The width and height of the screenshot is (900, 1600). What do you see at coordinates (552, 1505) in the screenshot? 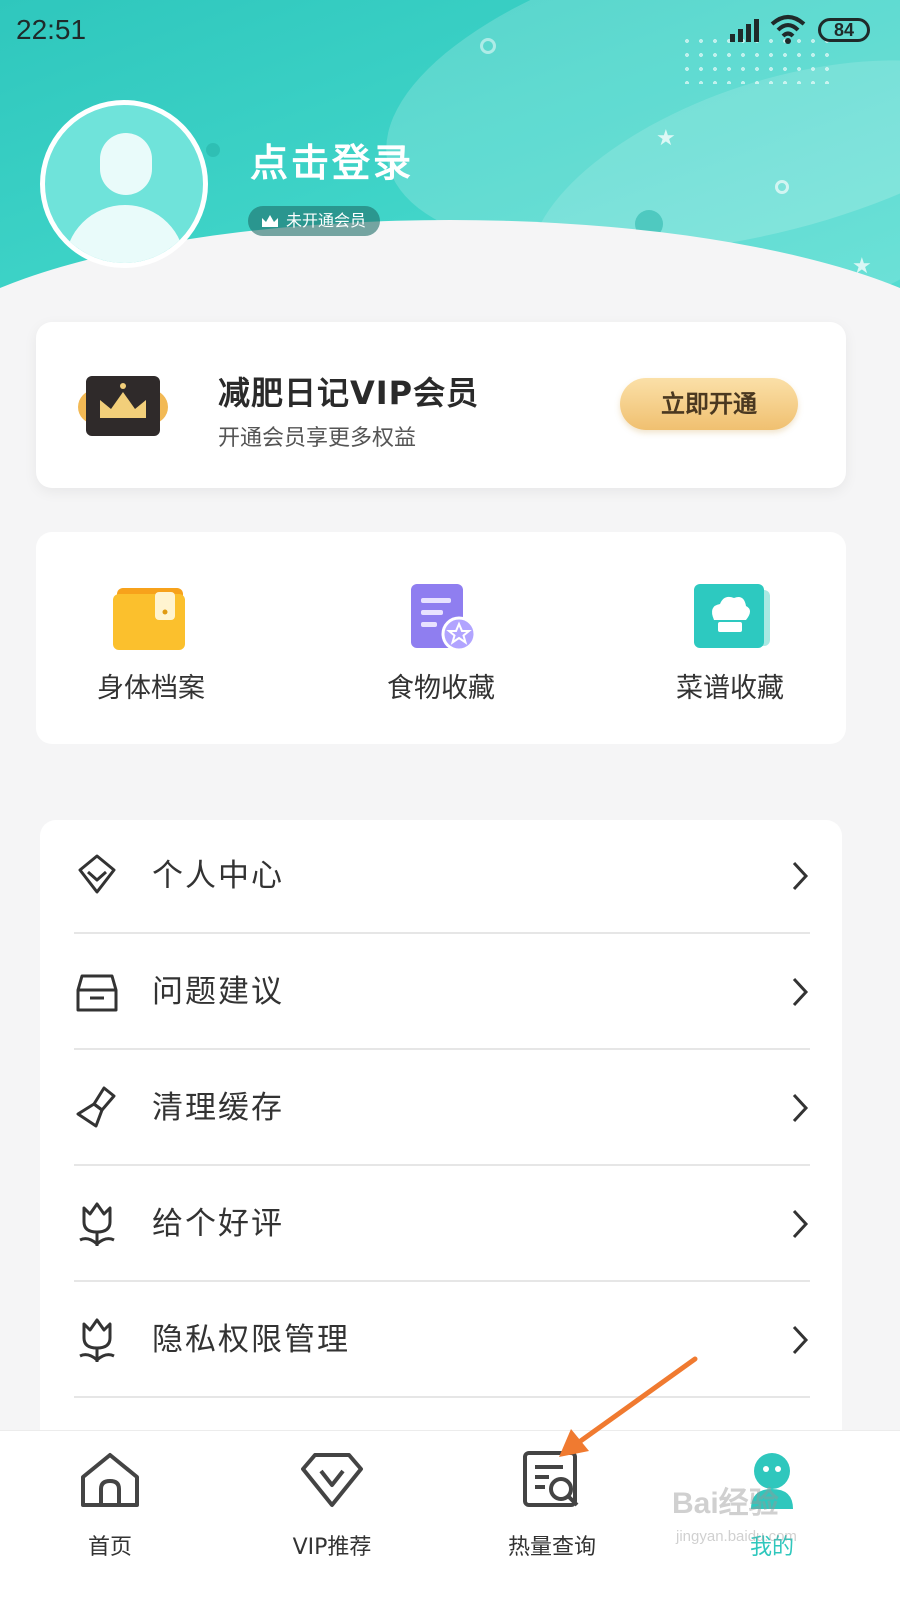
I see `nav-calorie-query: 热量查询` at bounding box center [552, 1505].